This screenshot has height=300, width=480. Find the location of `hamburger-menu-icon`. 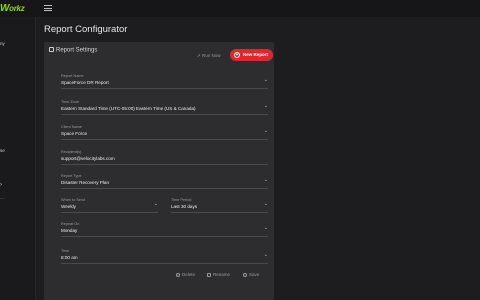

hamburger-menu-icon is located at coordinates (48, 8).